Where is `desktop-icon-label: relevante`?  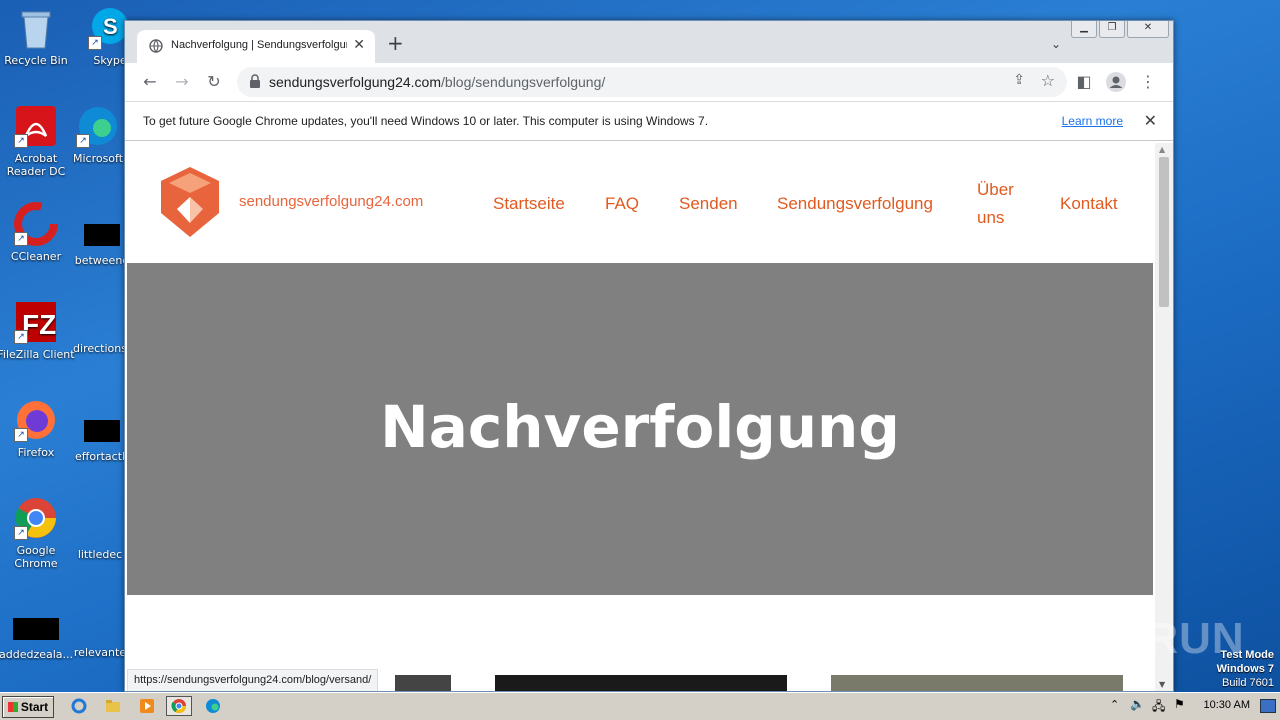 desktop-icon-label: relevante is located at coordinates (100, 652).